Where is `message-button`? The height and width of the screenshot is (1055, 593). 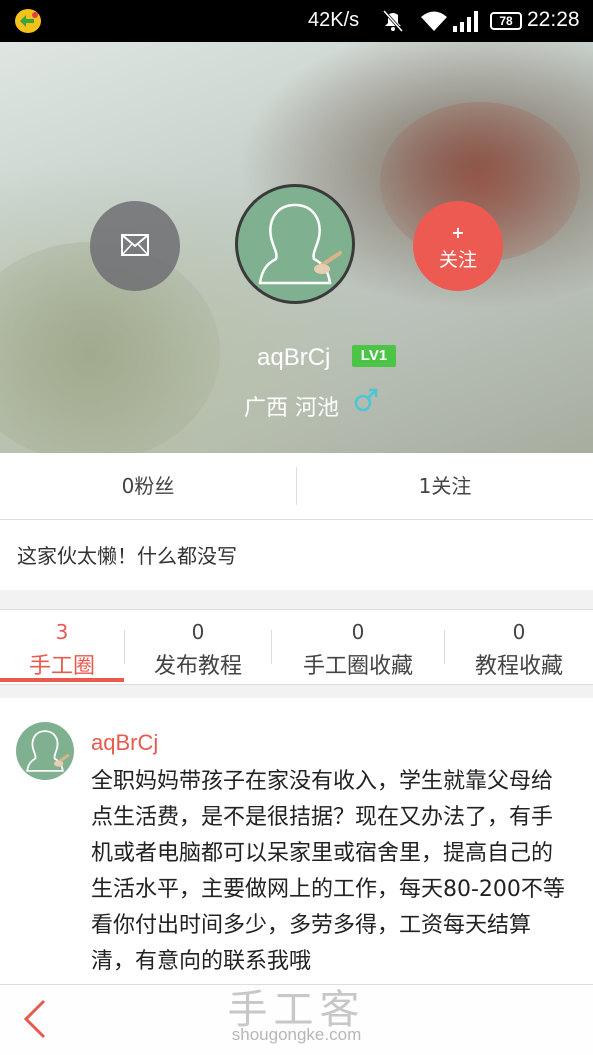
message-button is located at coordinates (135, 246).